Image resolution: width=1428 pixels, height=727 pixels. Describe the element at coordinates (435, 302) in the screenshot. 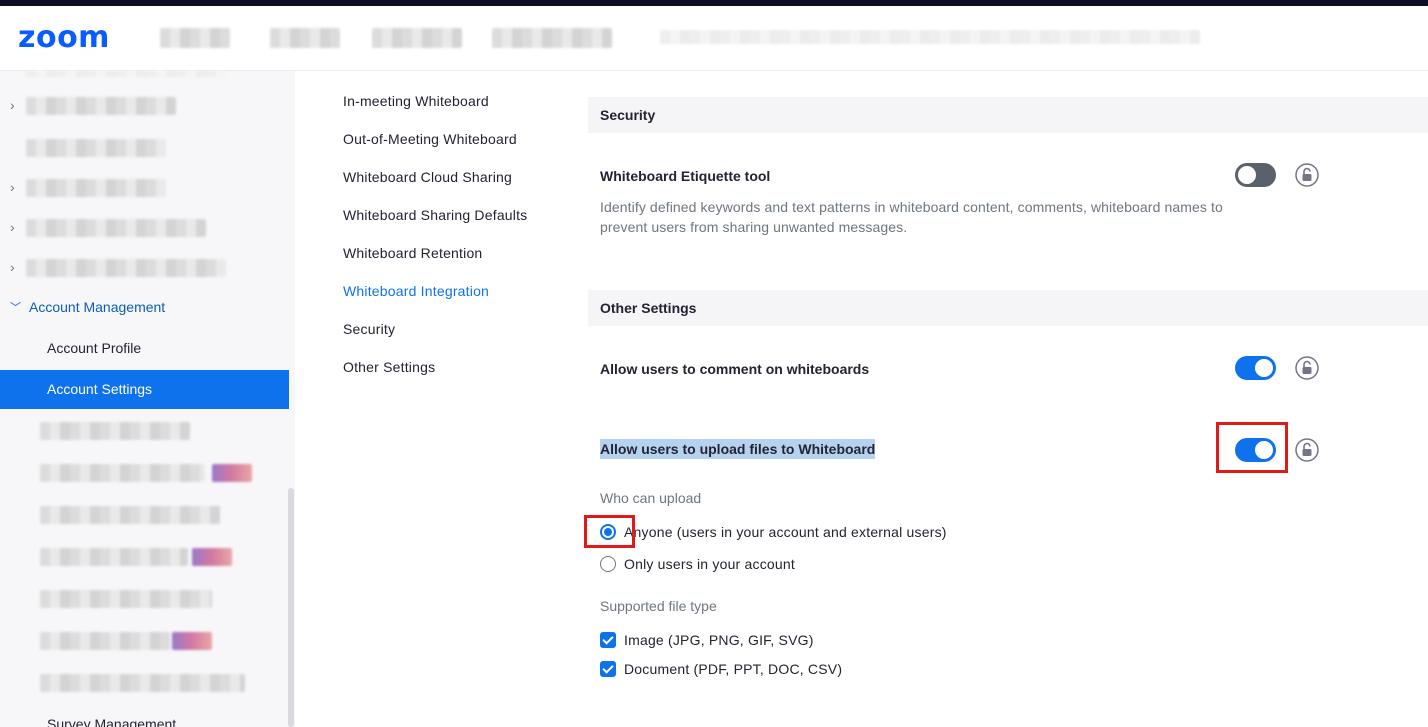

I see `subnav-whiteboard-integration: Whiteboard Integration` at that location.